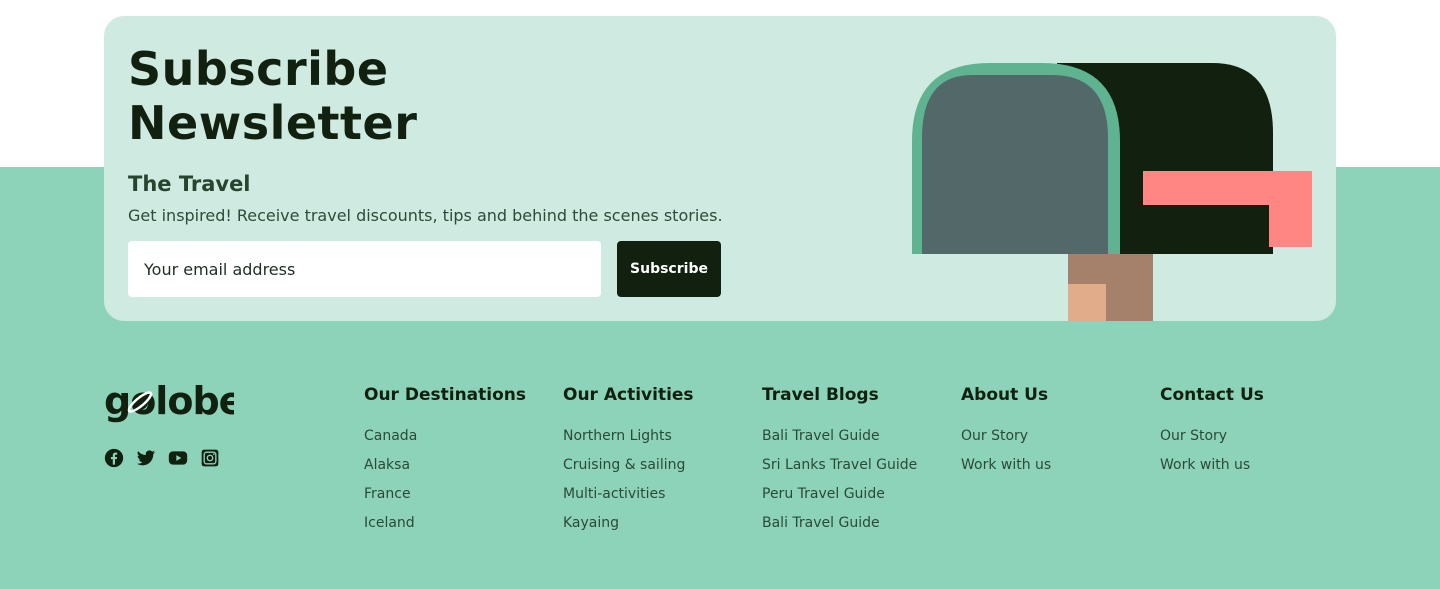  I want to click on mailbox-door, so click(1015, 164).